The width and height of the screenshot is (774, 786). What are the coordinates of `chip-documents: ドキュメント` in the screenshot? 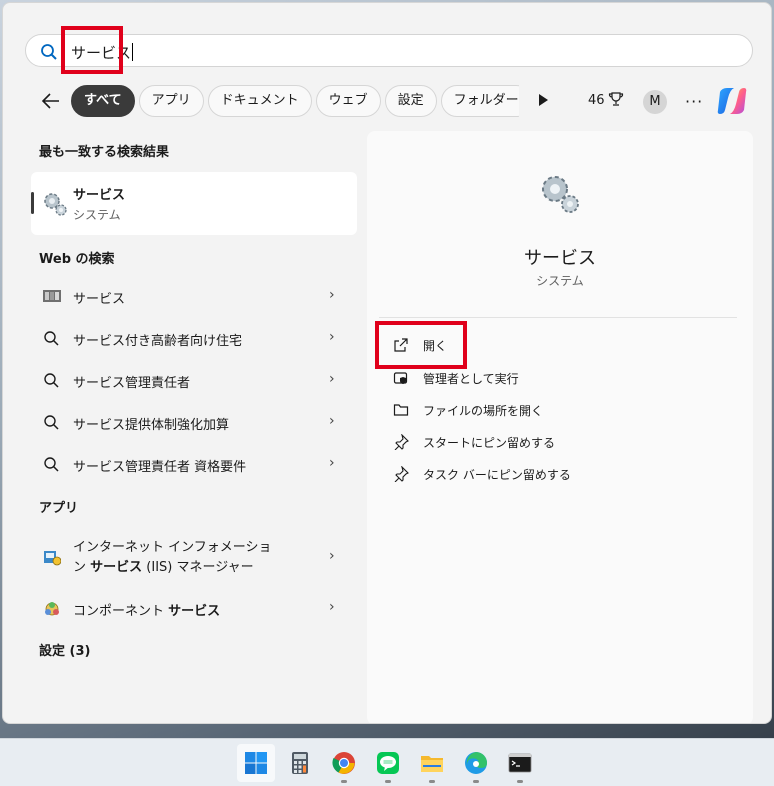 It's located at (259, 101).